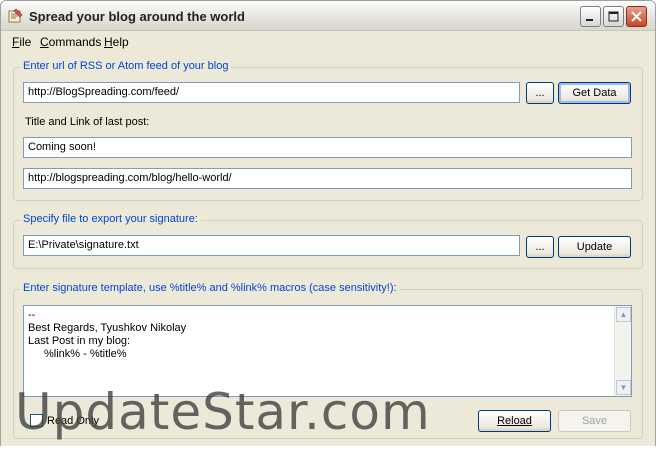 The height and width of the screenshot is (456, 656). What do you see at coordinates (590, 16) in the screenshot?
I see `minimize-button` at bounding box center [590, 16].